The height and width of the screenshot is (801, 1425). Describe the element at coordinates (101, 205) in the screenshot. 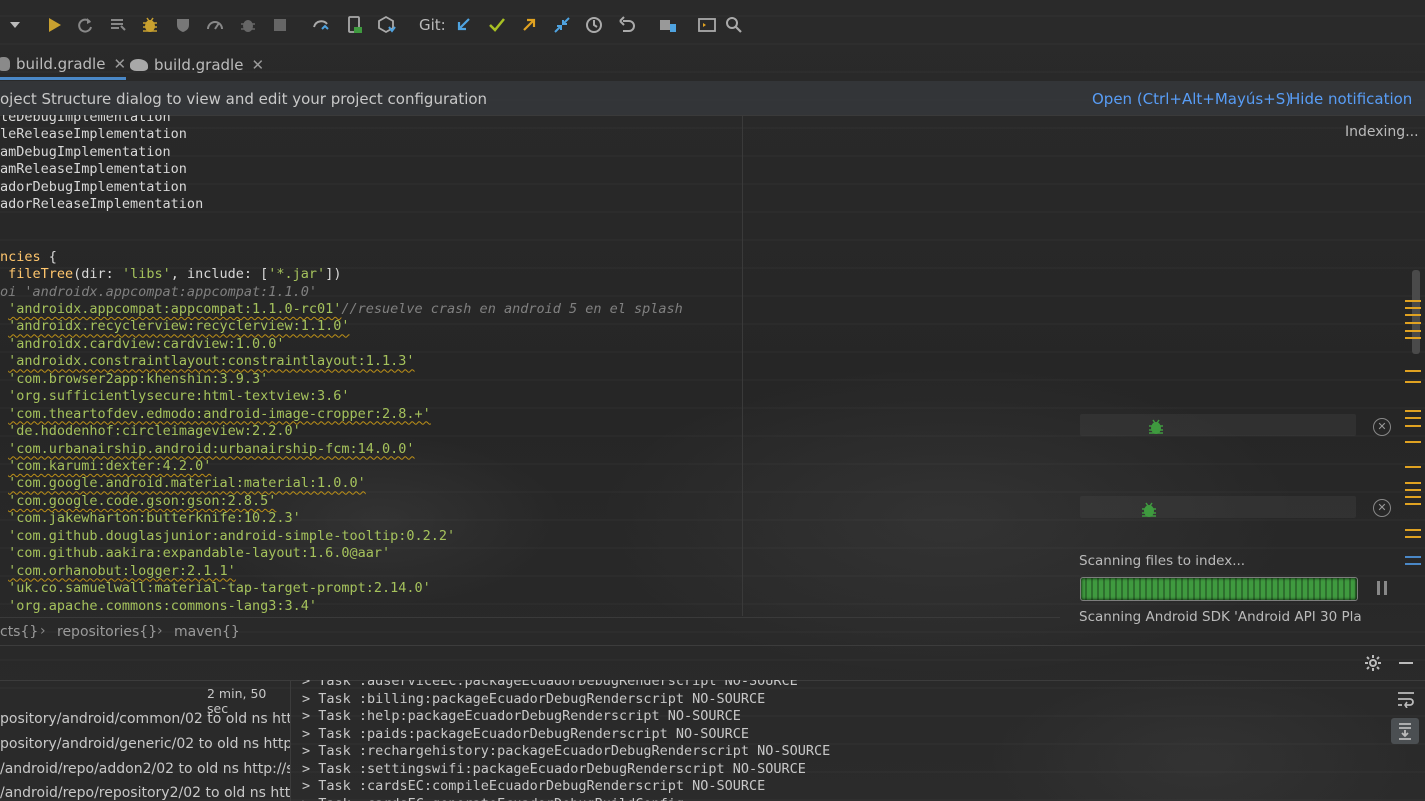

I see `code-line: adorReleaseImplementation` at that location.